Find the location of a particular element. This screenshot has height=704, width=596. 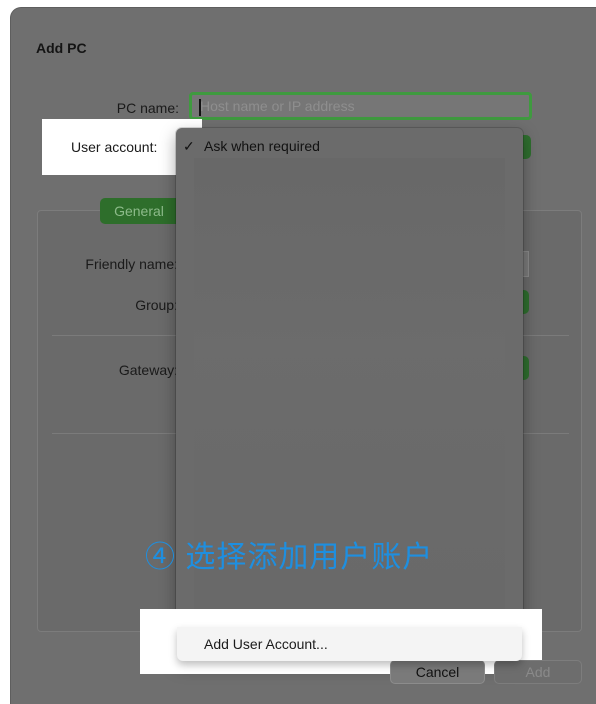

group-popup-edge is located at coordinates (525, 302).